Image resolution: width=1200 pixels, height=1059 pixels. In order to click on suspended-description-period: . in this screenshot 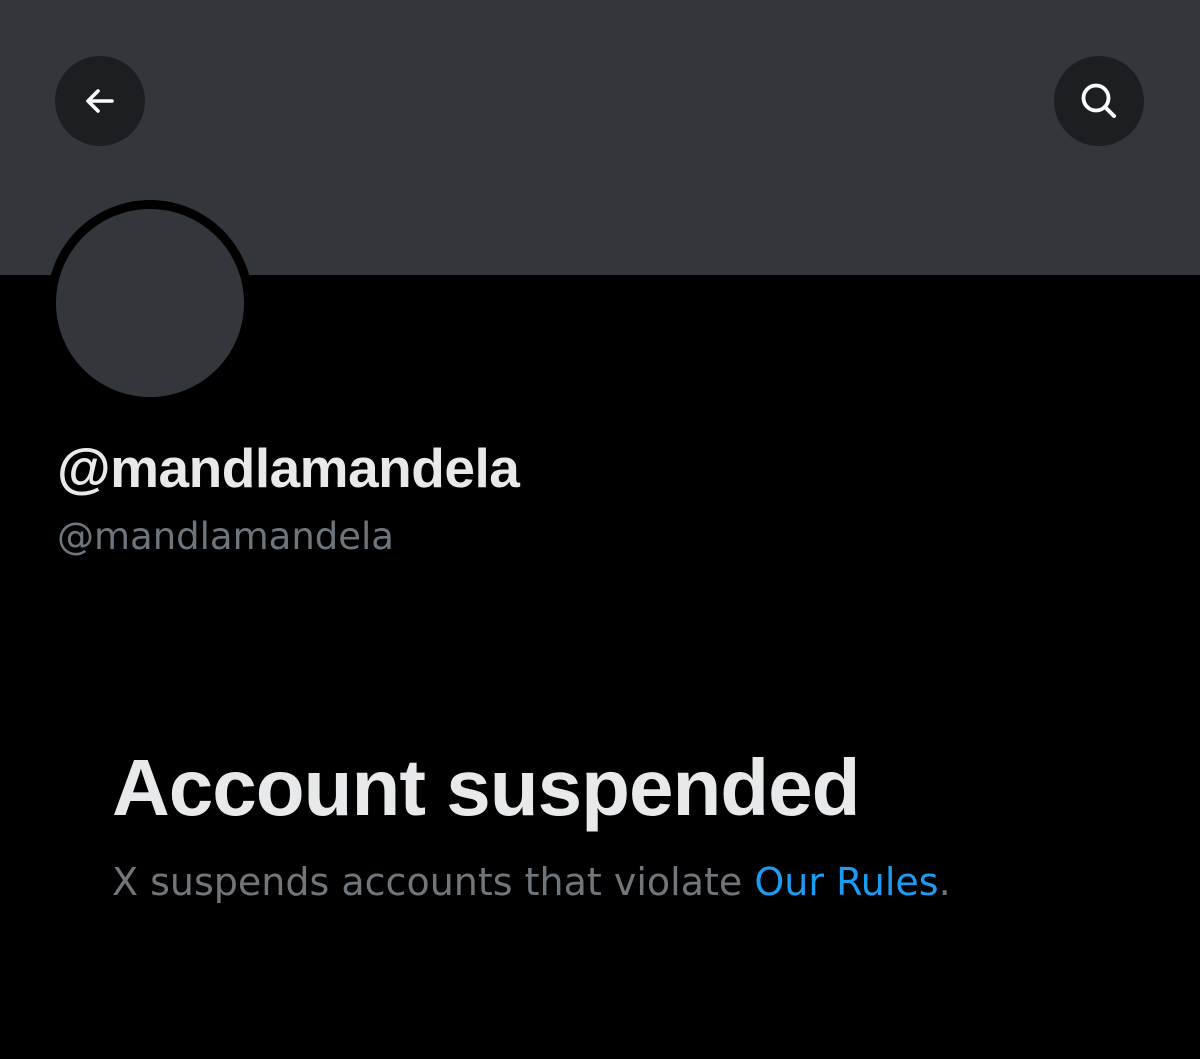, I will do `click(944, 882)`.